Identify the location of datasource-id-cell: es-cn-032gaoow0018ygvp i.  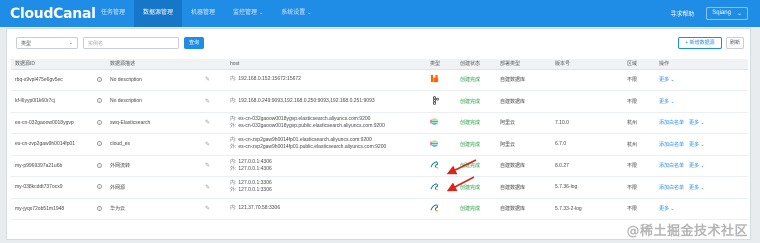
(58, 123).